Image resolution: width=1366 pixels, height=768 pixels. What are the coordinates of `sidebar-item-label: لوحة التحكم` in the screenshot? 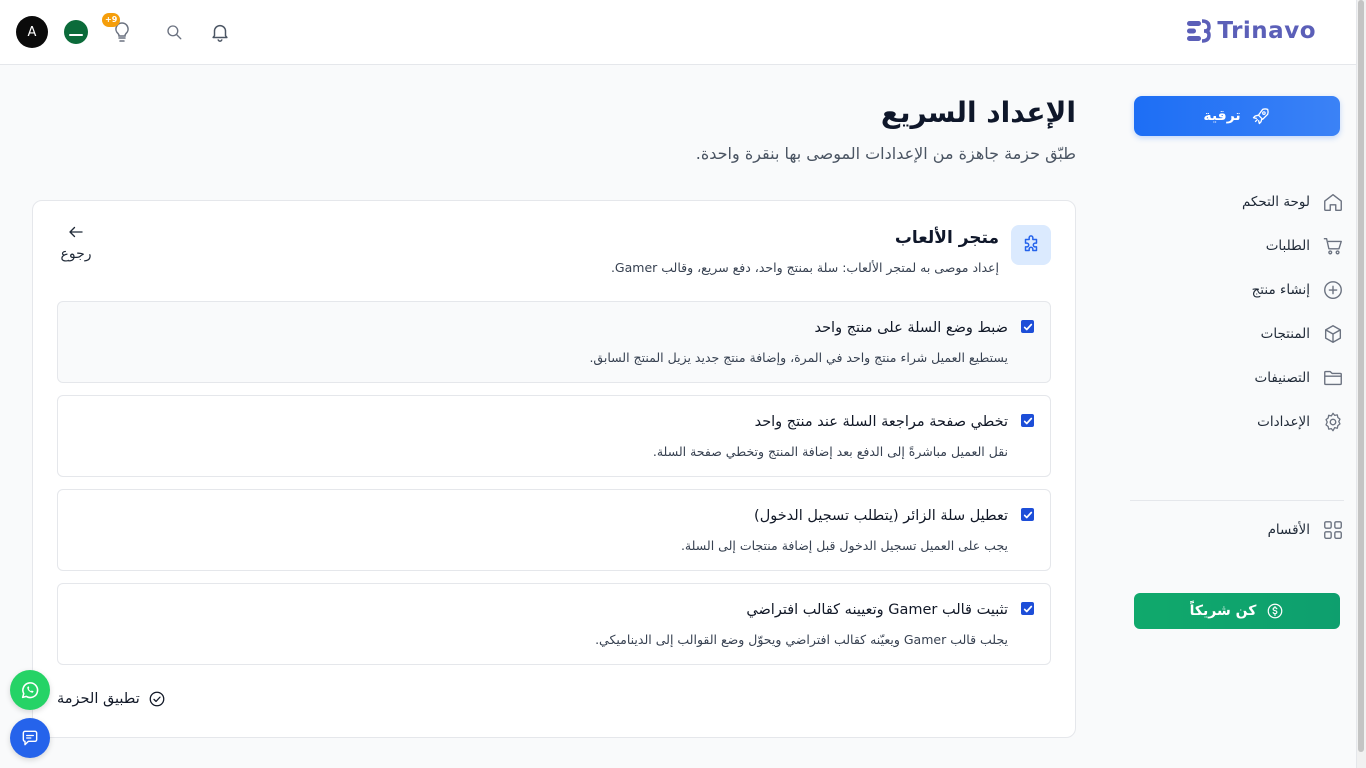 It's located at (1275, 202).